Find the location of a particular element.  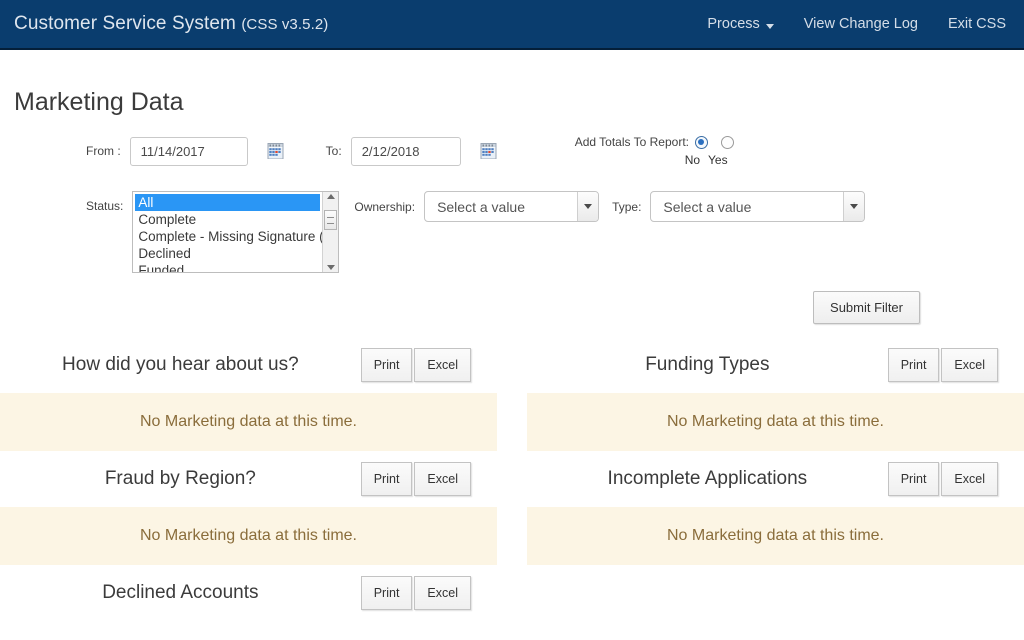

status-option-declined: Declined is located at coordinates (228, 253).